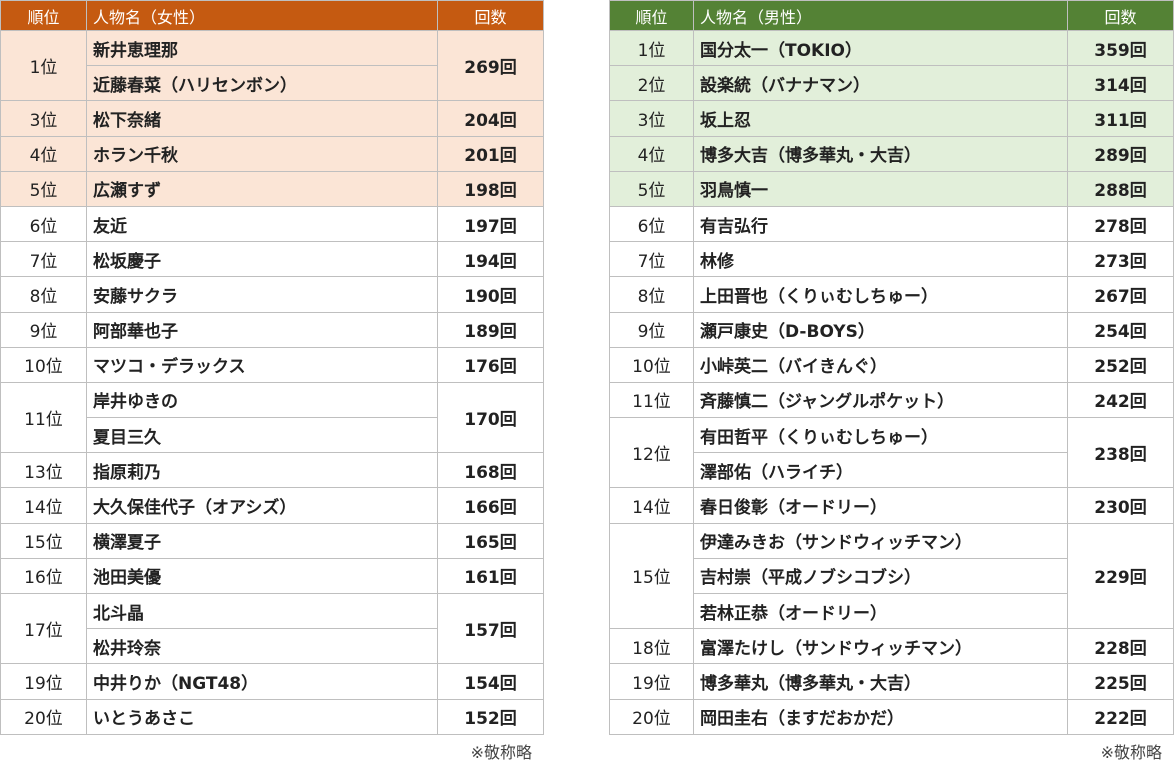  I want to click on name-cell: 林修, so click(880, 259).